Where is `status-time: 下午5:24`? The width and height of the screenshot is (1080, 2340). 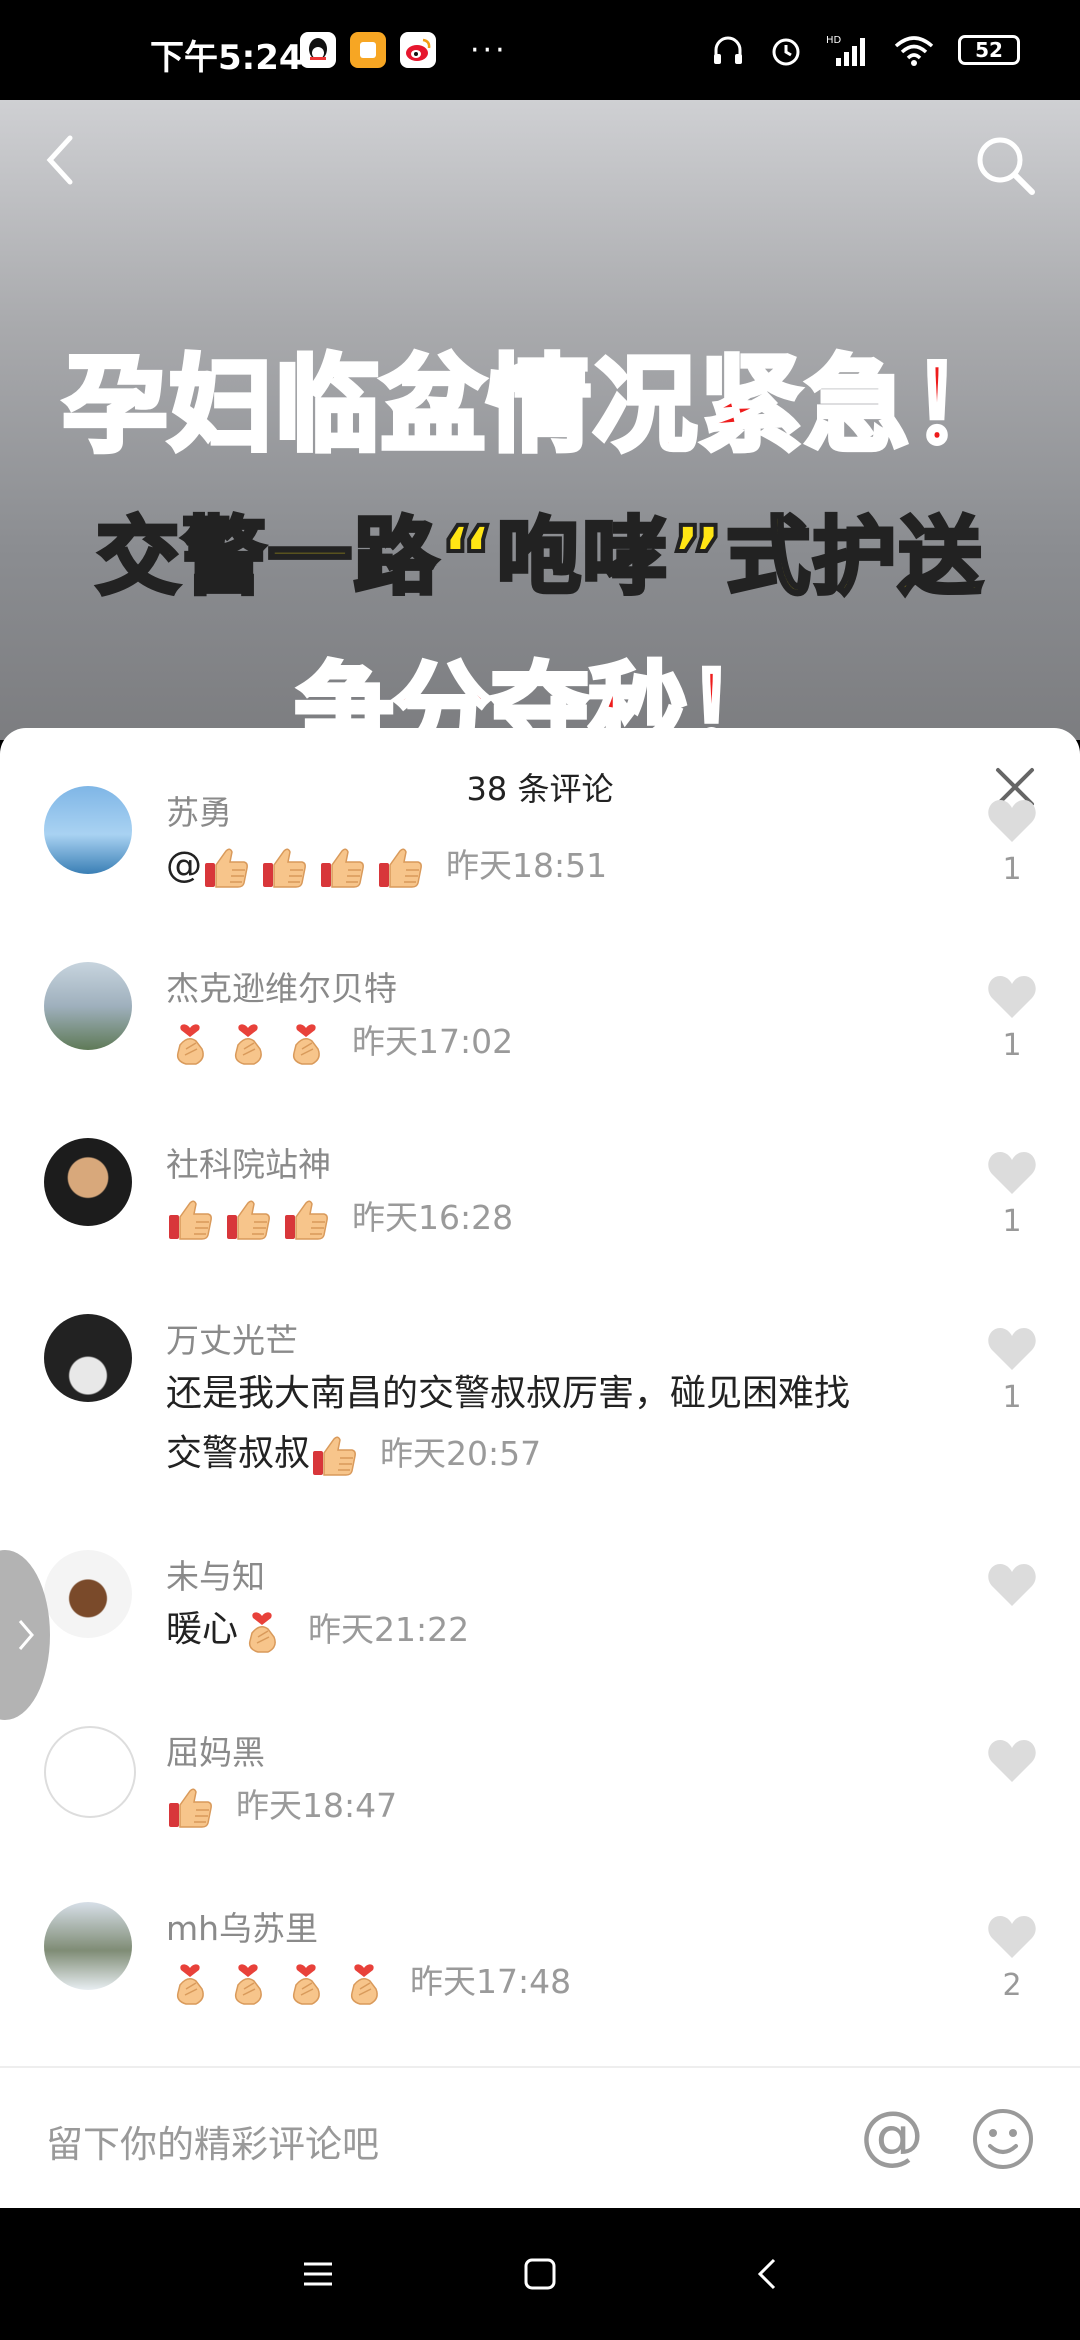
status-time: 下午5:24 is located at coordinates (226, 58).